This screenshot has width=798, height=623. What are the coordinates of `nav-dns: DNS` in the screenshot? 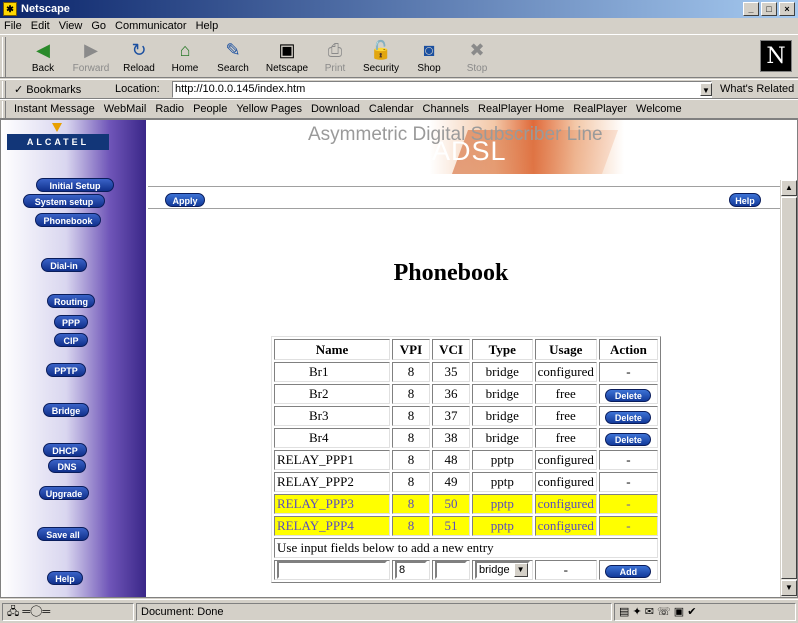 It's located at (67, 466).